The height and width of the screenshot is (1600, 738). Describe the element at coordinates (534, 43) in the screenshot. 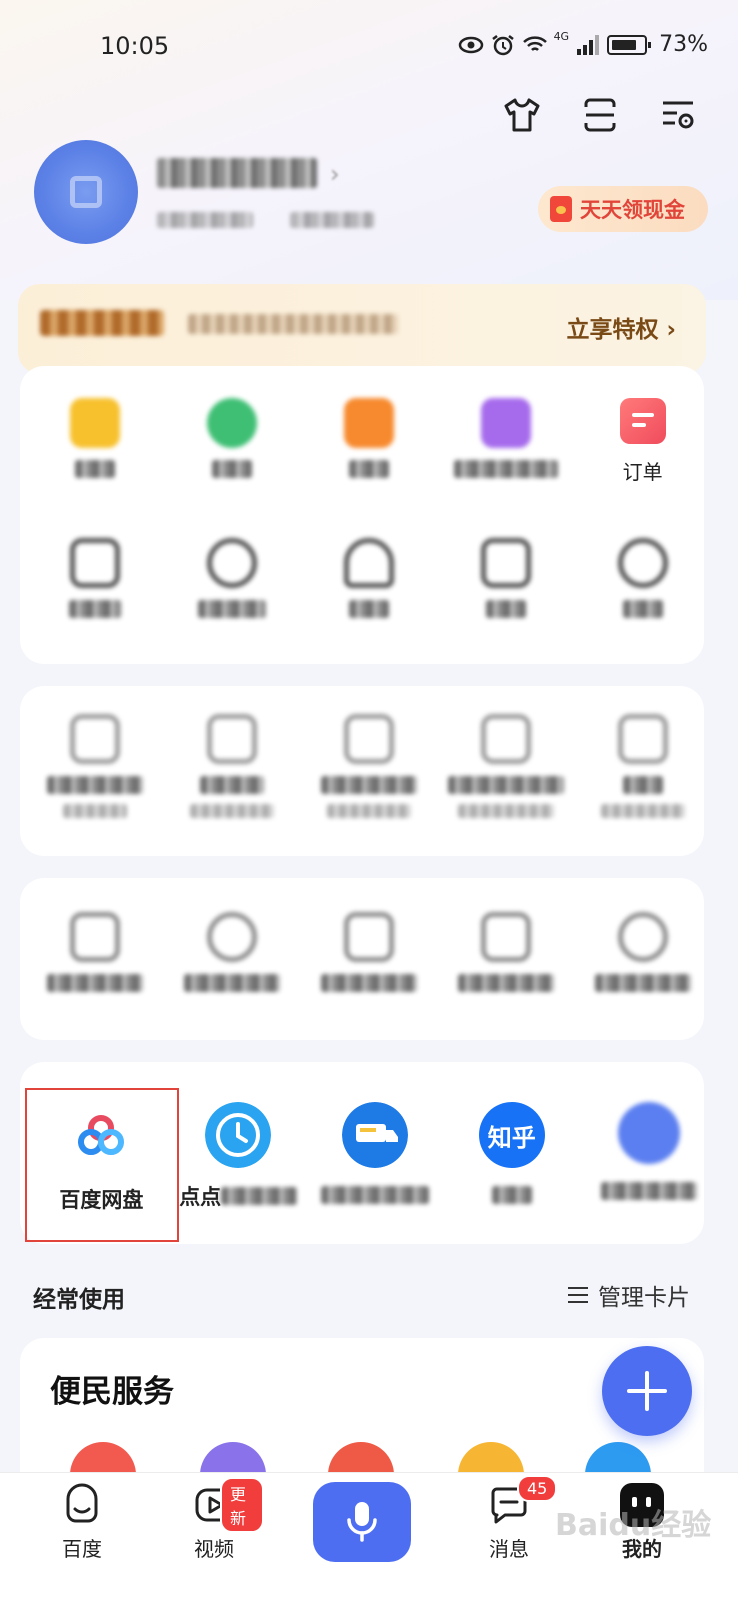

I see `wifi-icon` at that location.